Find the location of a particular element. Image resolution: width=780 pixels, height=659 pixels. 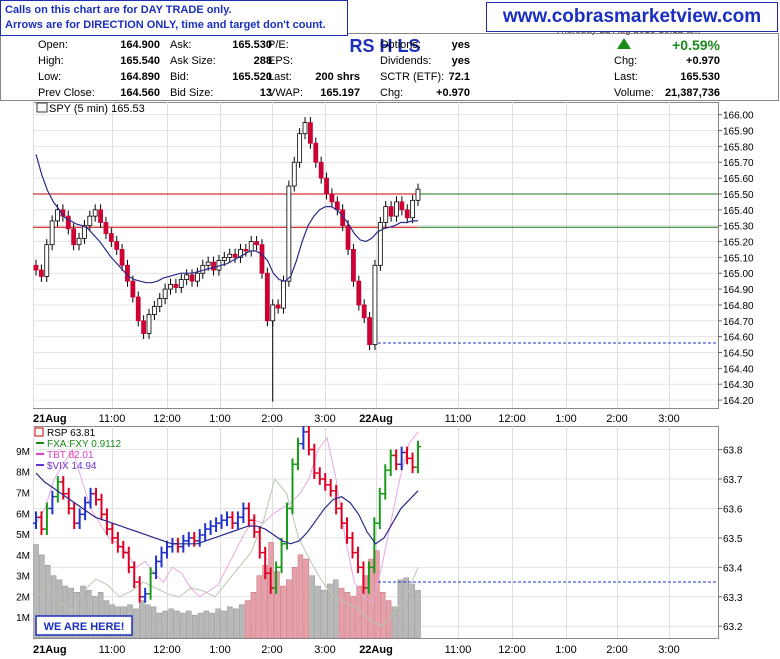

price-y-tick-label: 165.00 is located at coordinates (738, 274).